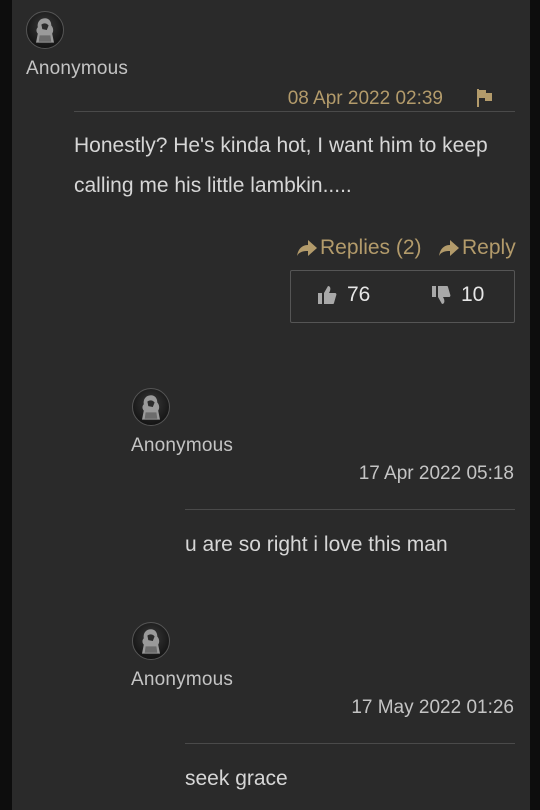 Image resolution: width=540 pixels, height=810 pixels. I want to click on comment-author: Anonymous, so click(77, 68).